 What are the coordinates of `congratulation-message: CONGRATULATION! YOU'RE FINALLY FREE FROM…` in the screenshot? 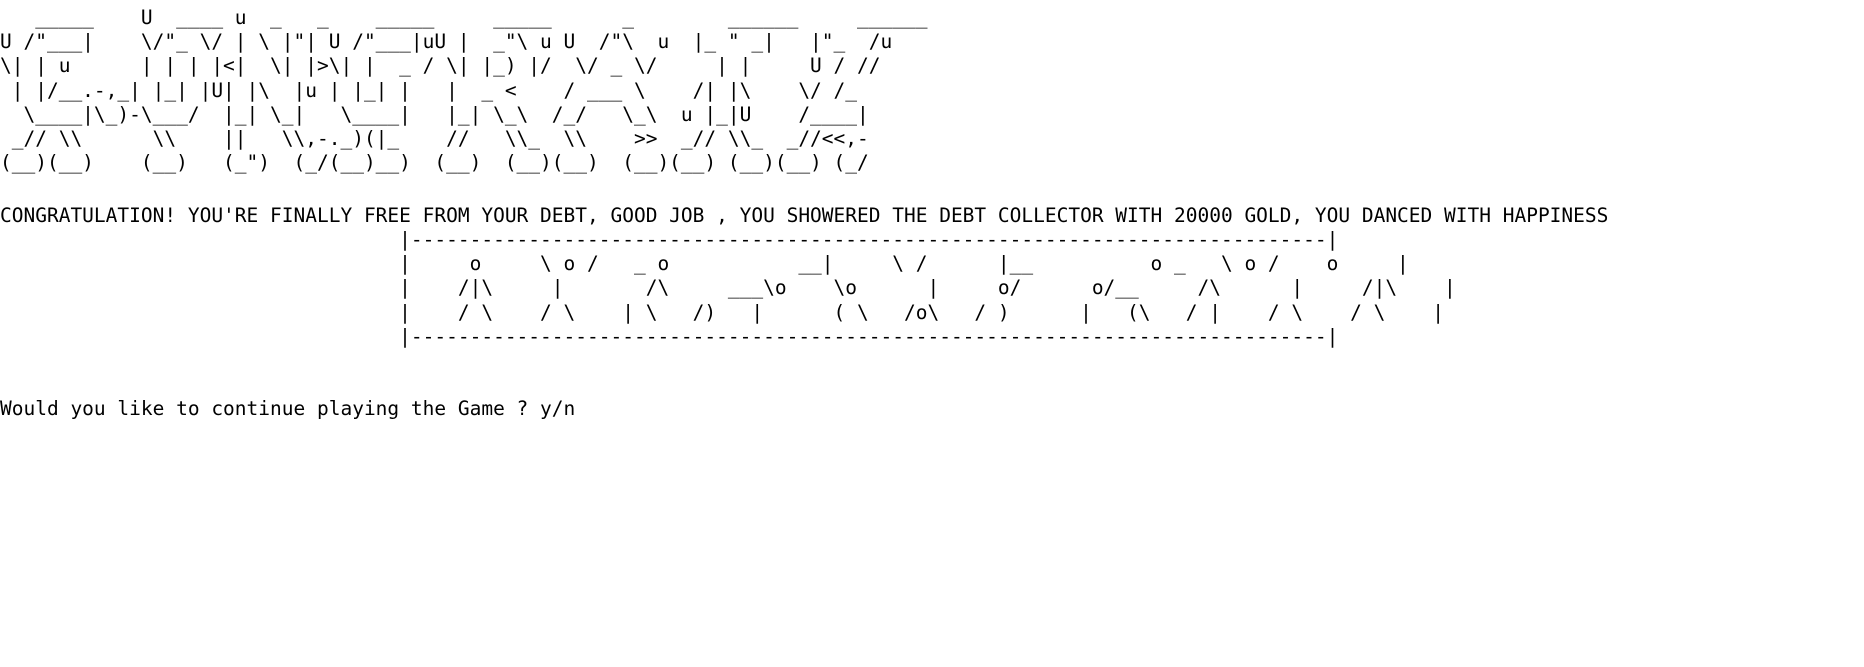 It's located at (804, 215).